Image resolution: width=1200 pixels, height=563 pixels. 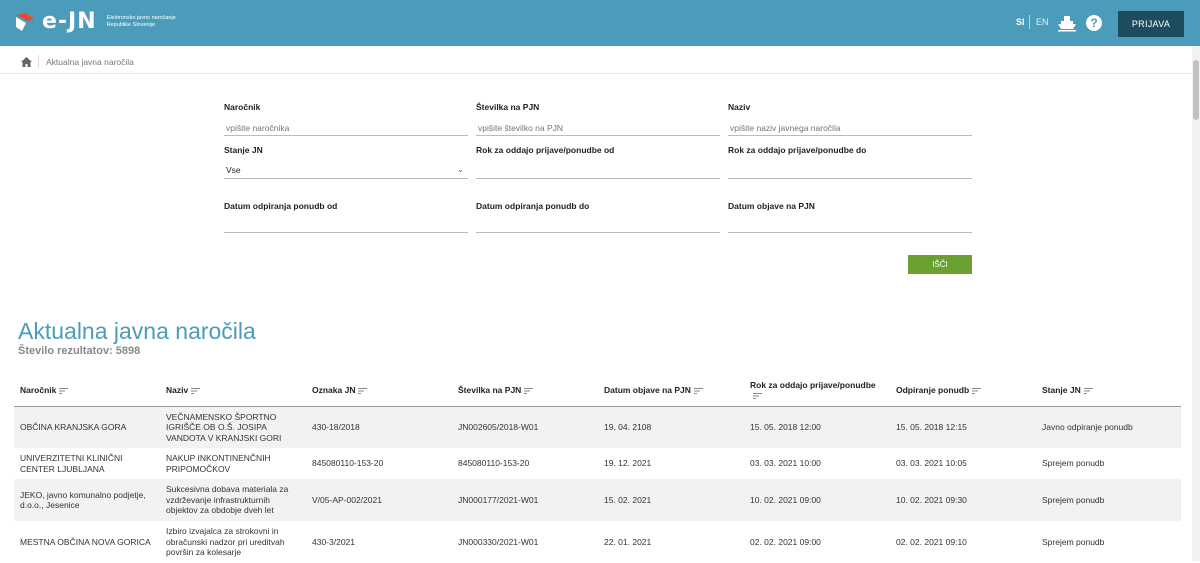 What do you see at coordinates (1108, 427) in the screenshot?
I see `cell-stanje: Javno odpiranje ponudb` at bounding box center [1108, 427].